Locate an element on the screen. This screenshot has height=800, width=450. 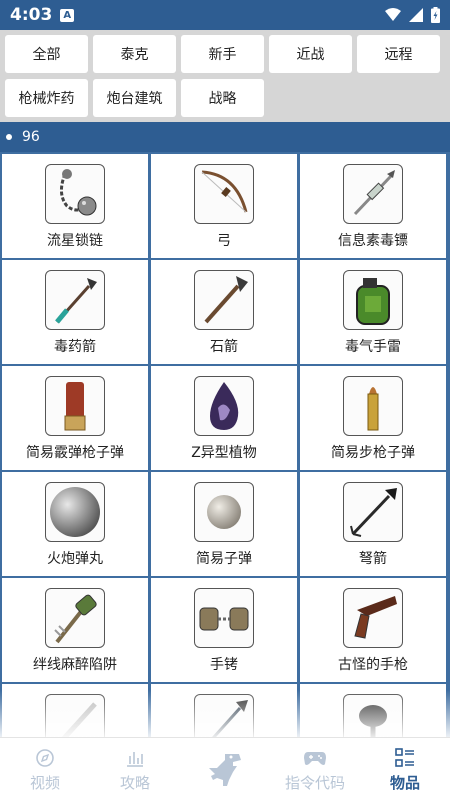
wifi-icon is located at coordinates (393, 14).